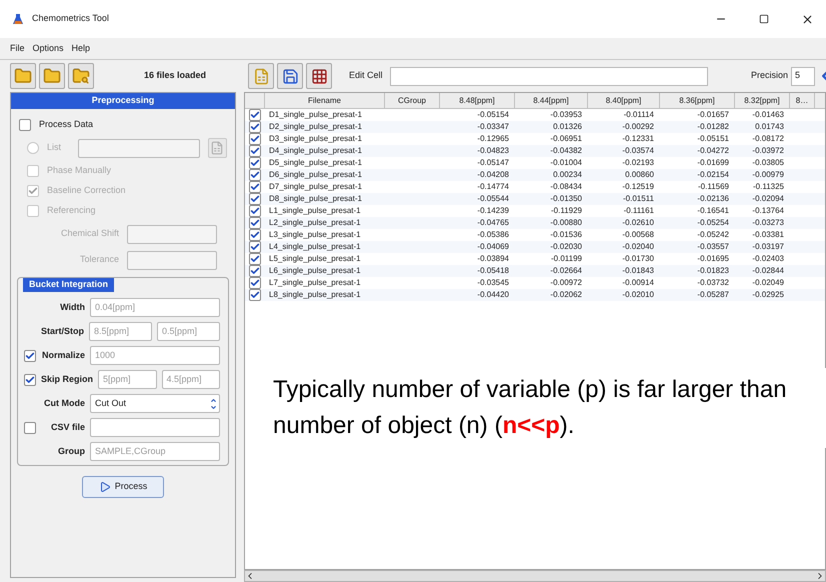 Image resolution: width=826 pixels, height=582 pixels. What do you see at coordinates (638, 127) in the screenshot?
I see `table-cell-text: -0.00292` at bounding box center [638, 127].